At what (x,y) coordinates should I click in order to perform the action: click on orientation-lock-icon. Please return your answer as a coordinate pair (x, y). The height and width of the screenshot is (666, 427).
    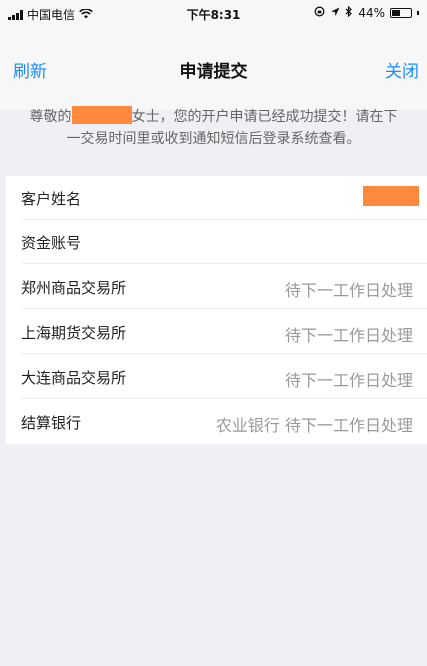
    Looking at the image, I should click on (319, 13).